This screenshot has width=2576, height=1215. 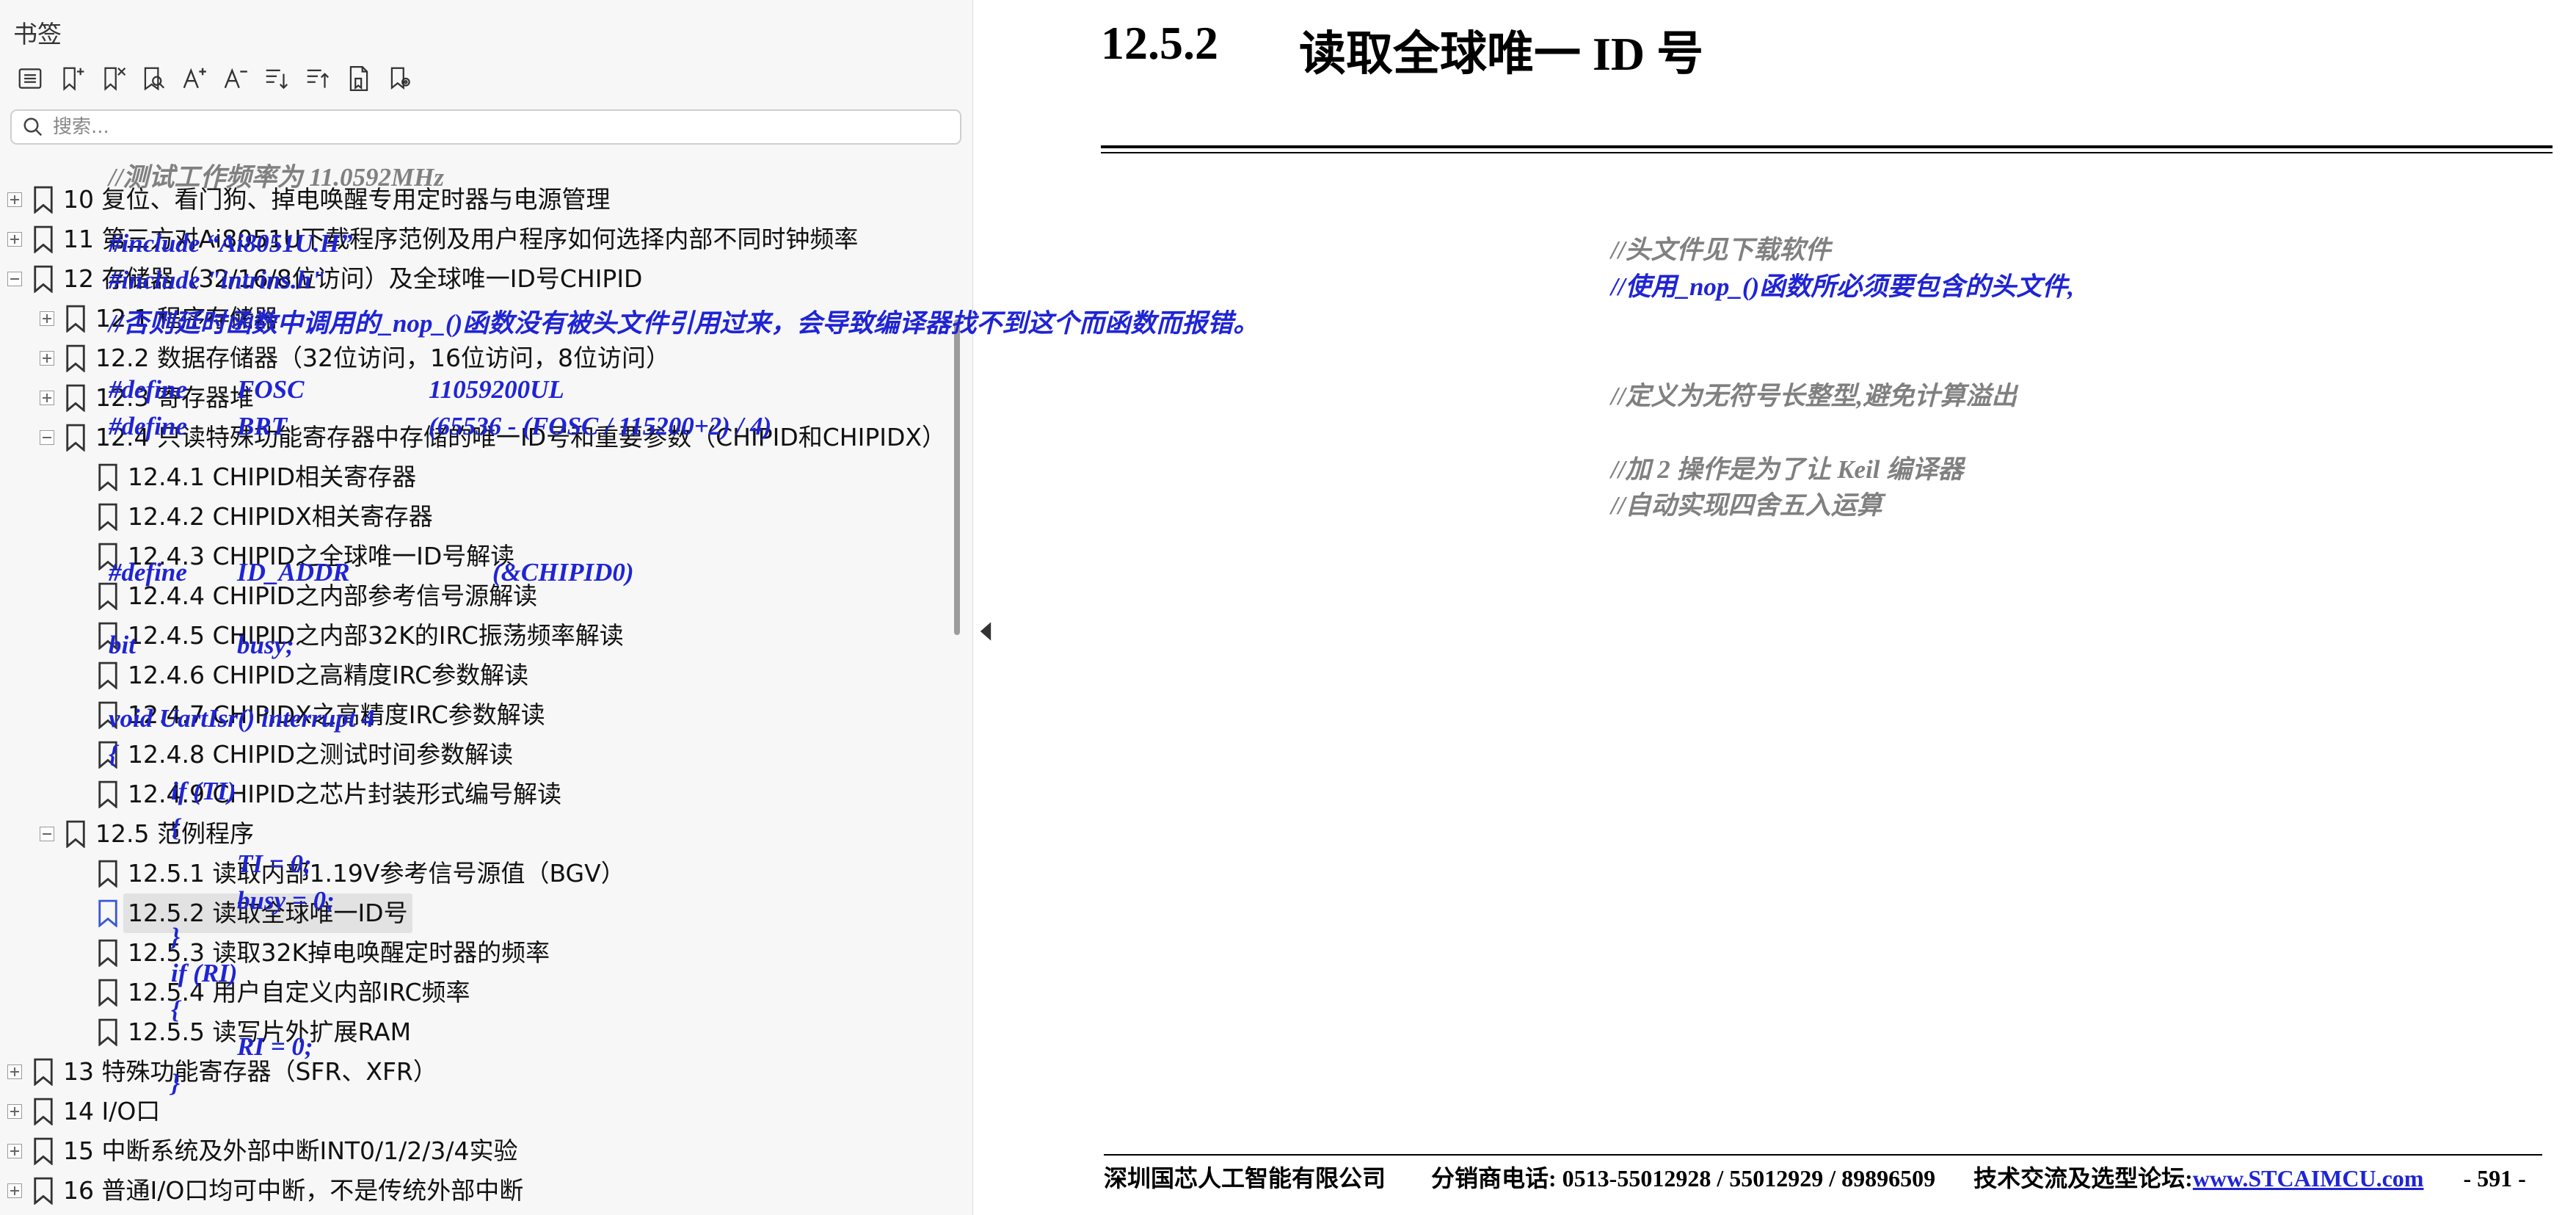 I want to click on bookmark-item: 12.5.4 用户自定义内部IRC频率, so click(x=477, y=992).